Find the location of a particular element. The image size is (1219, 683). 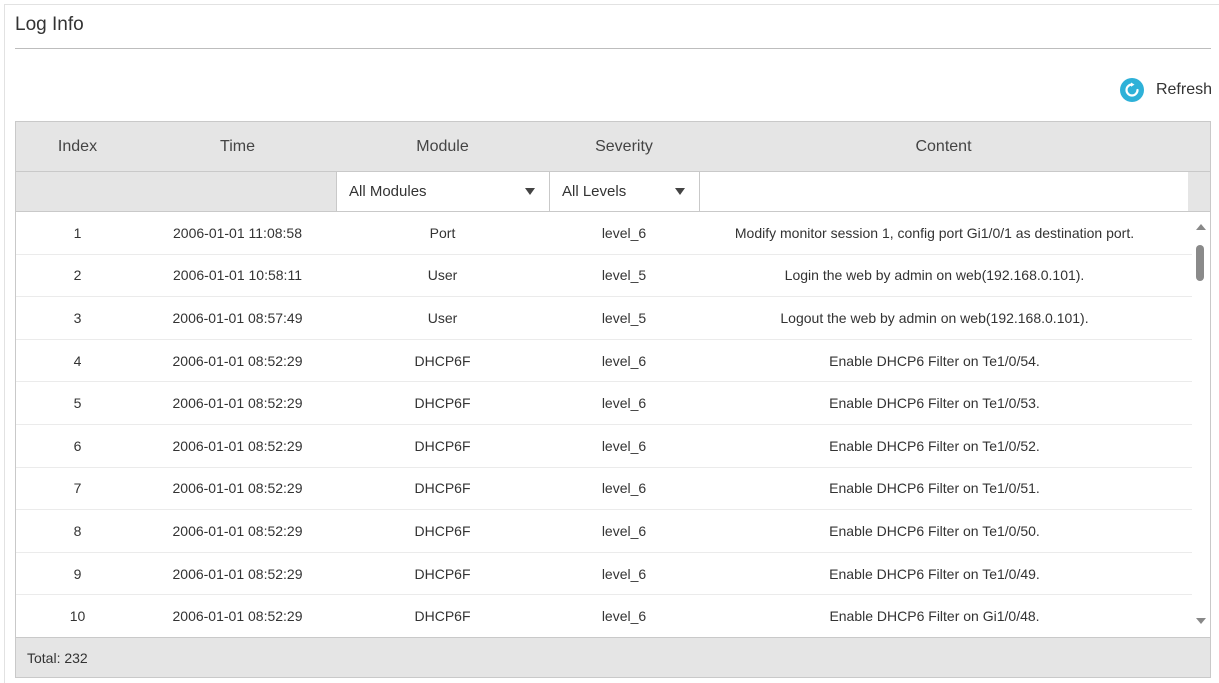

refresh-label: Refresh is located at coordinates (1183, 89).